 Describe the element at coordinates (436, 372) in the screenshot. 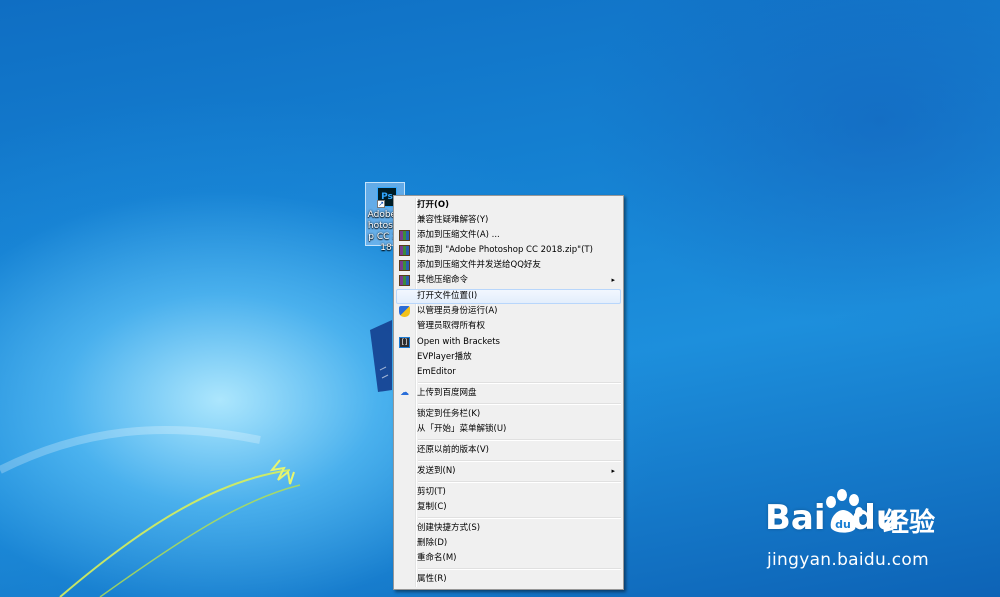

I see `menu-item-label: EmEditor` at that location.